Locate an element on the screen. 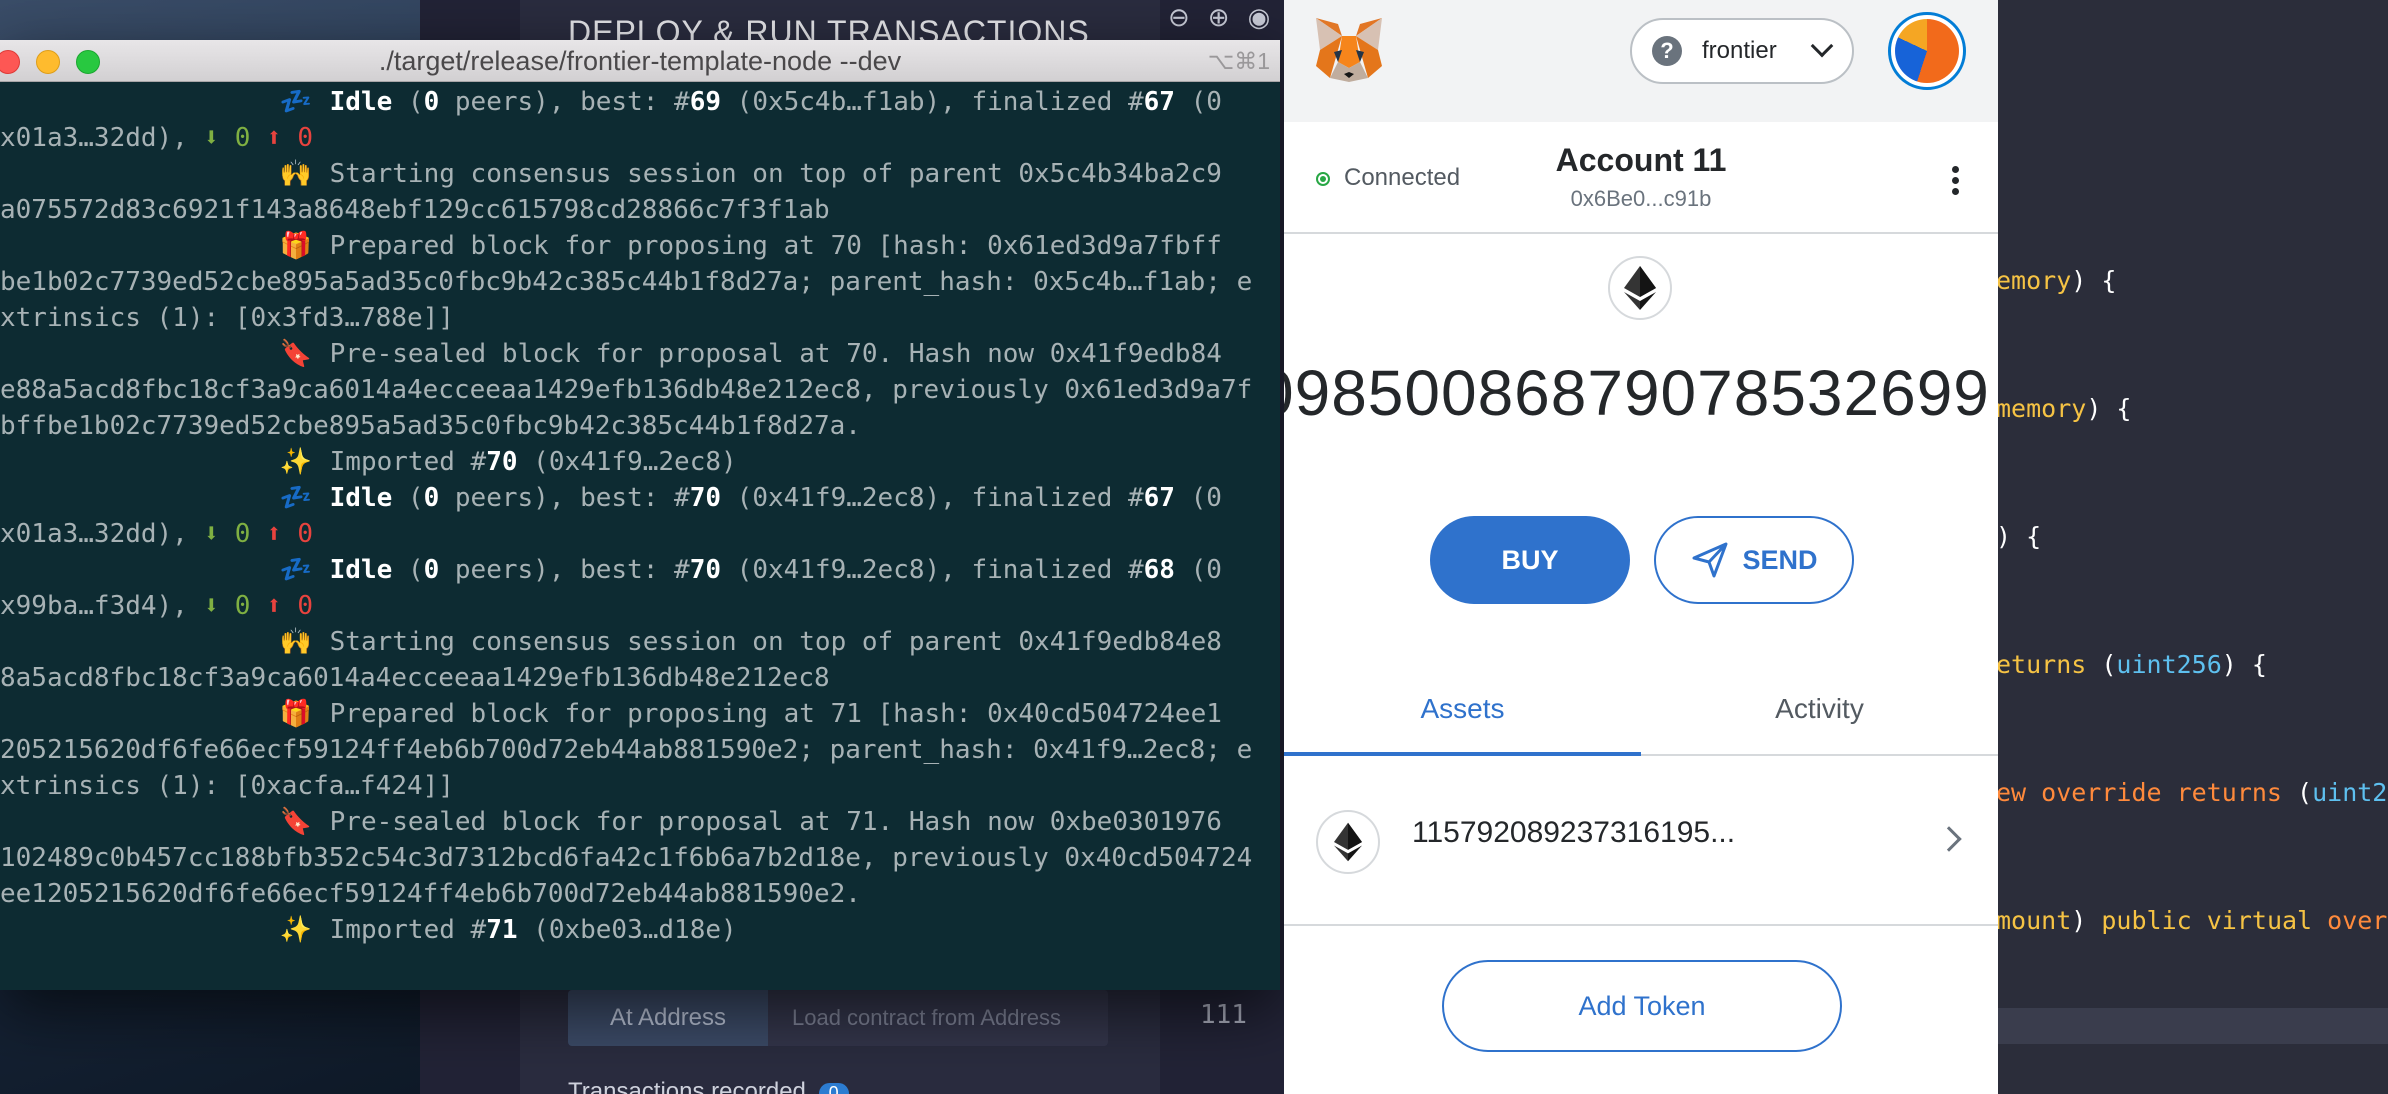 This screenshot has width=2388, height=1094. question-icon: ? is located at coordinates (1667, 51).